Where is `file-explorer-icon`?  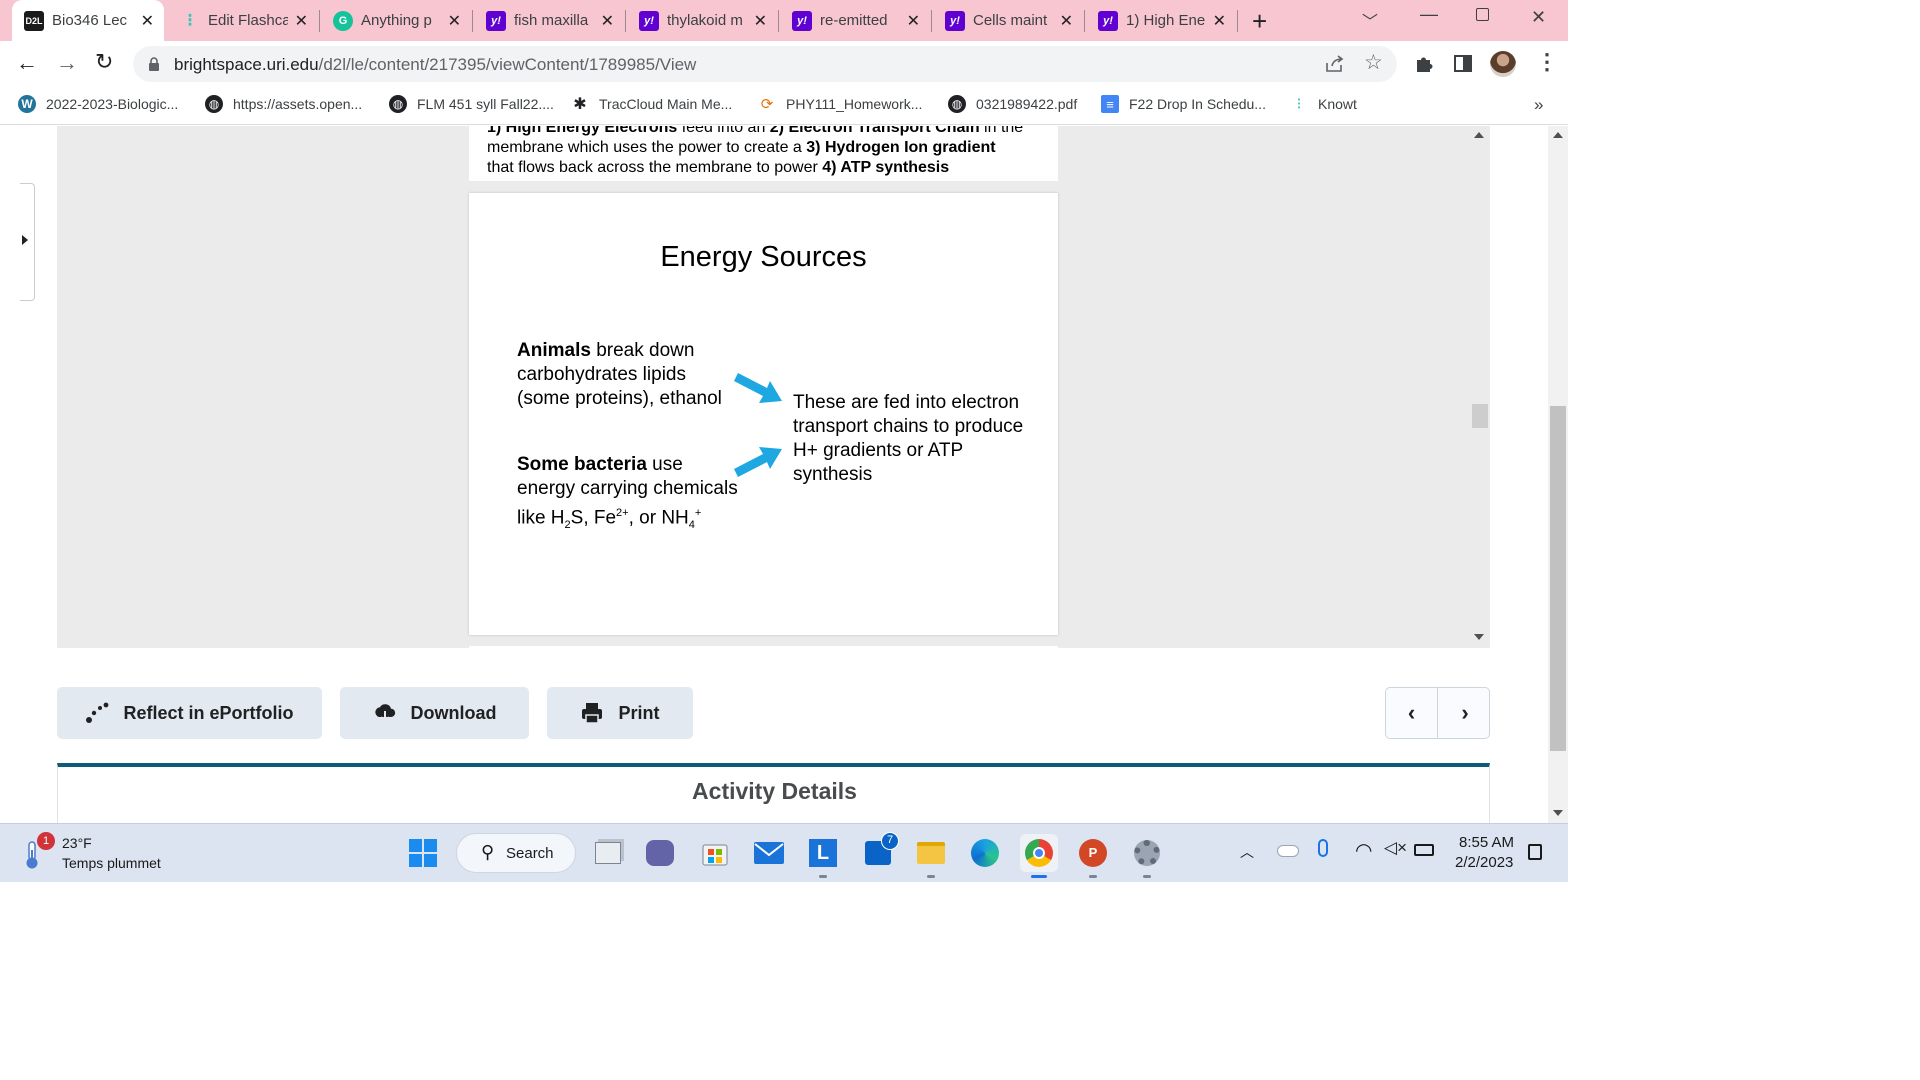
file-explorer-icon is located at coordinates (931, 856).